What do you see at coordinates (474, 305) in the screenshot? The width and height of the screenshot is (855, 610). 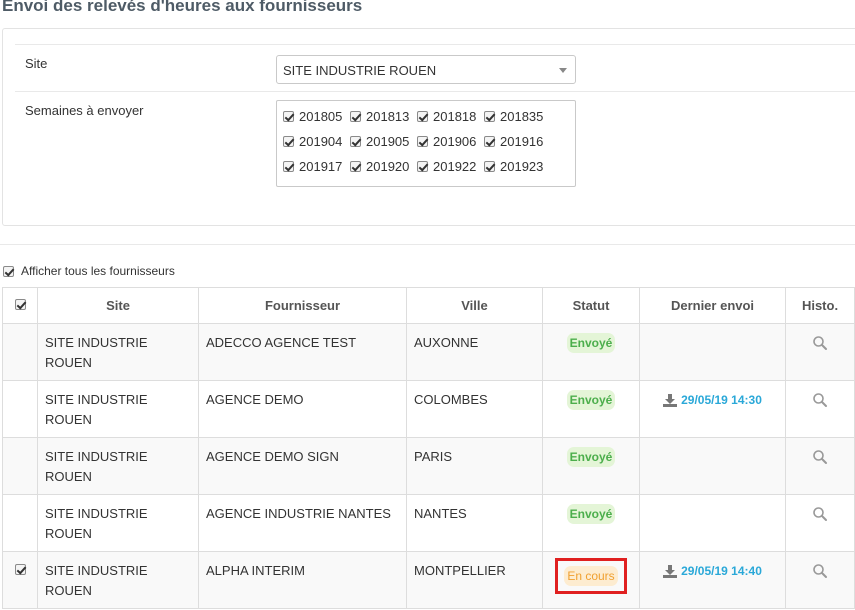 I see `column-header-city: Ville` at bounding box center [474, 305].